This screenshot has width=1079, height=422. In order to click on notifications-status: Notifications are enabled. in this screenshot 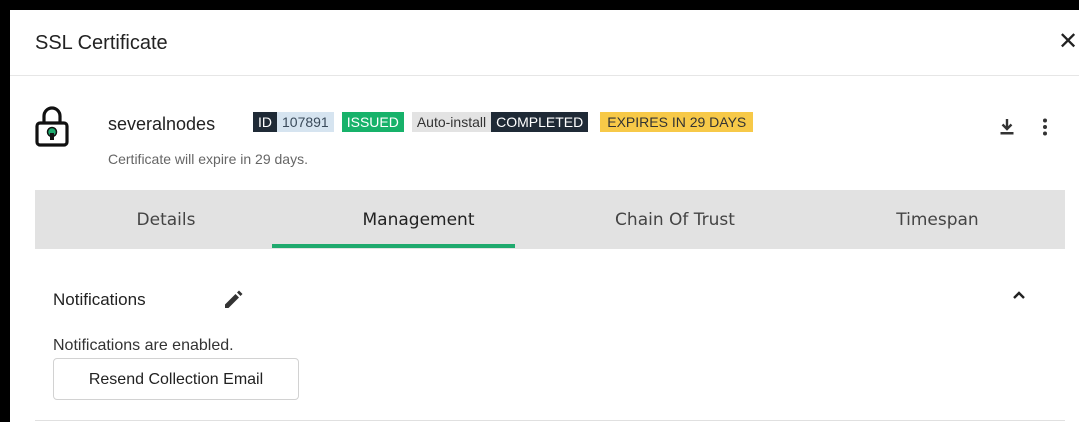, I will do `click(143, 345)`.